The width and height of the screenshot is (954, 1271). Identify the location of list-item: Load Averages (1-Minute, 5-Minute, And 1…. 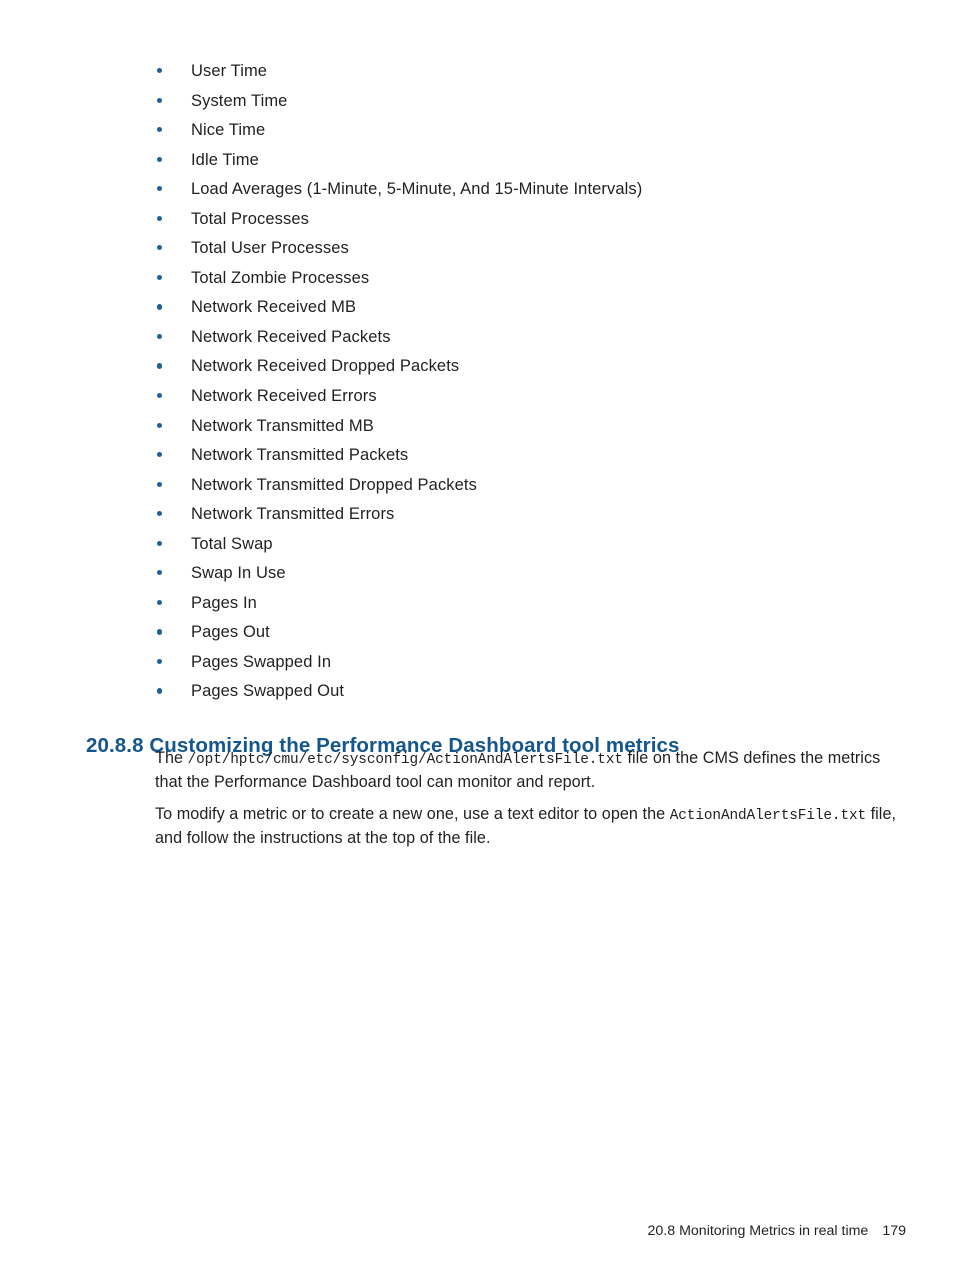
(535, 191).